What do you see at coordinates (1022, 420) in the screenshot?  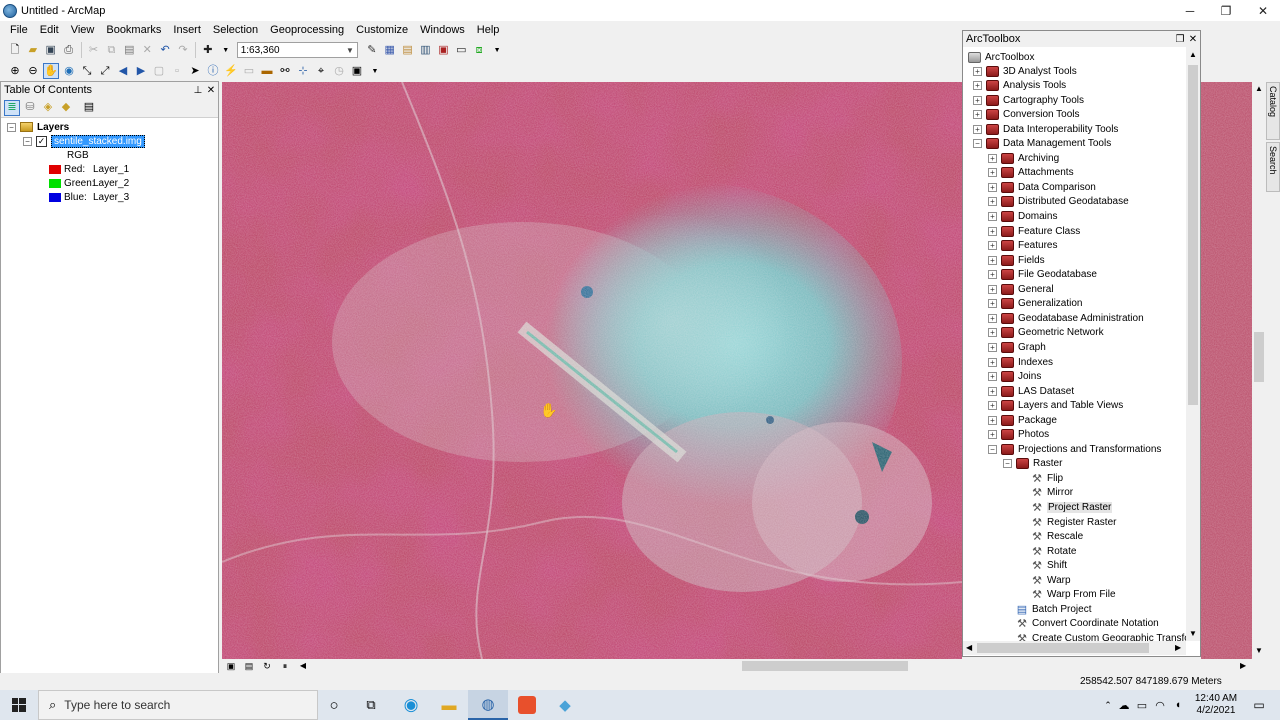 I see `toolbox-tree-item: + Package` at bounding box center [1022, 420].